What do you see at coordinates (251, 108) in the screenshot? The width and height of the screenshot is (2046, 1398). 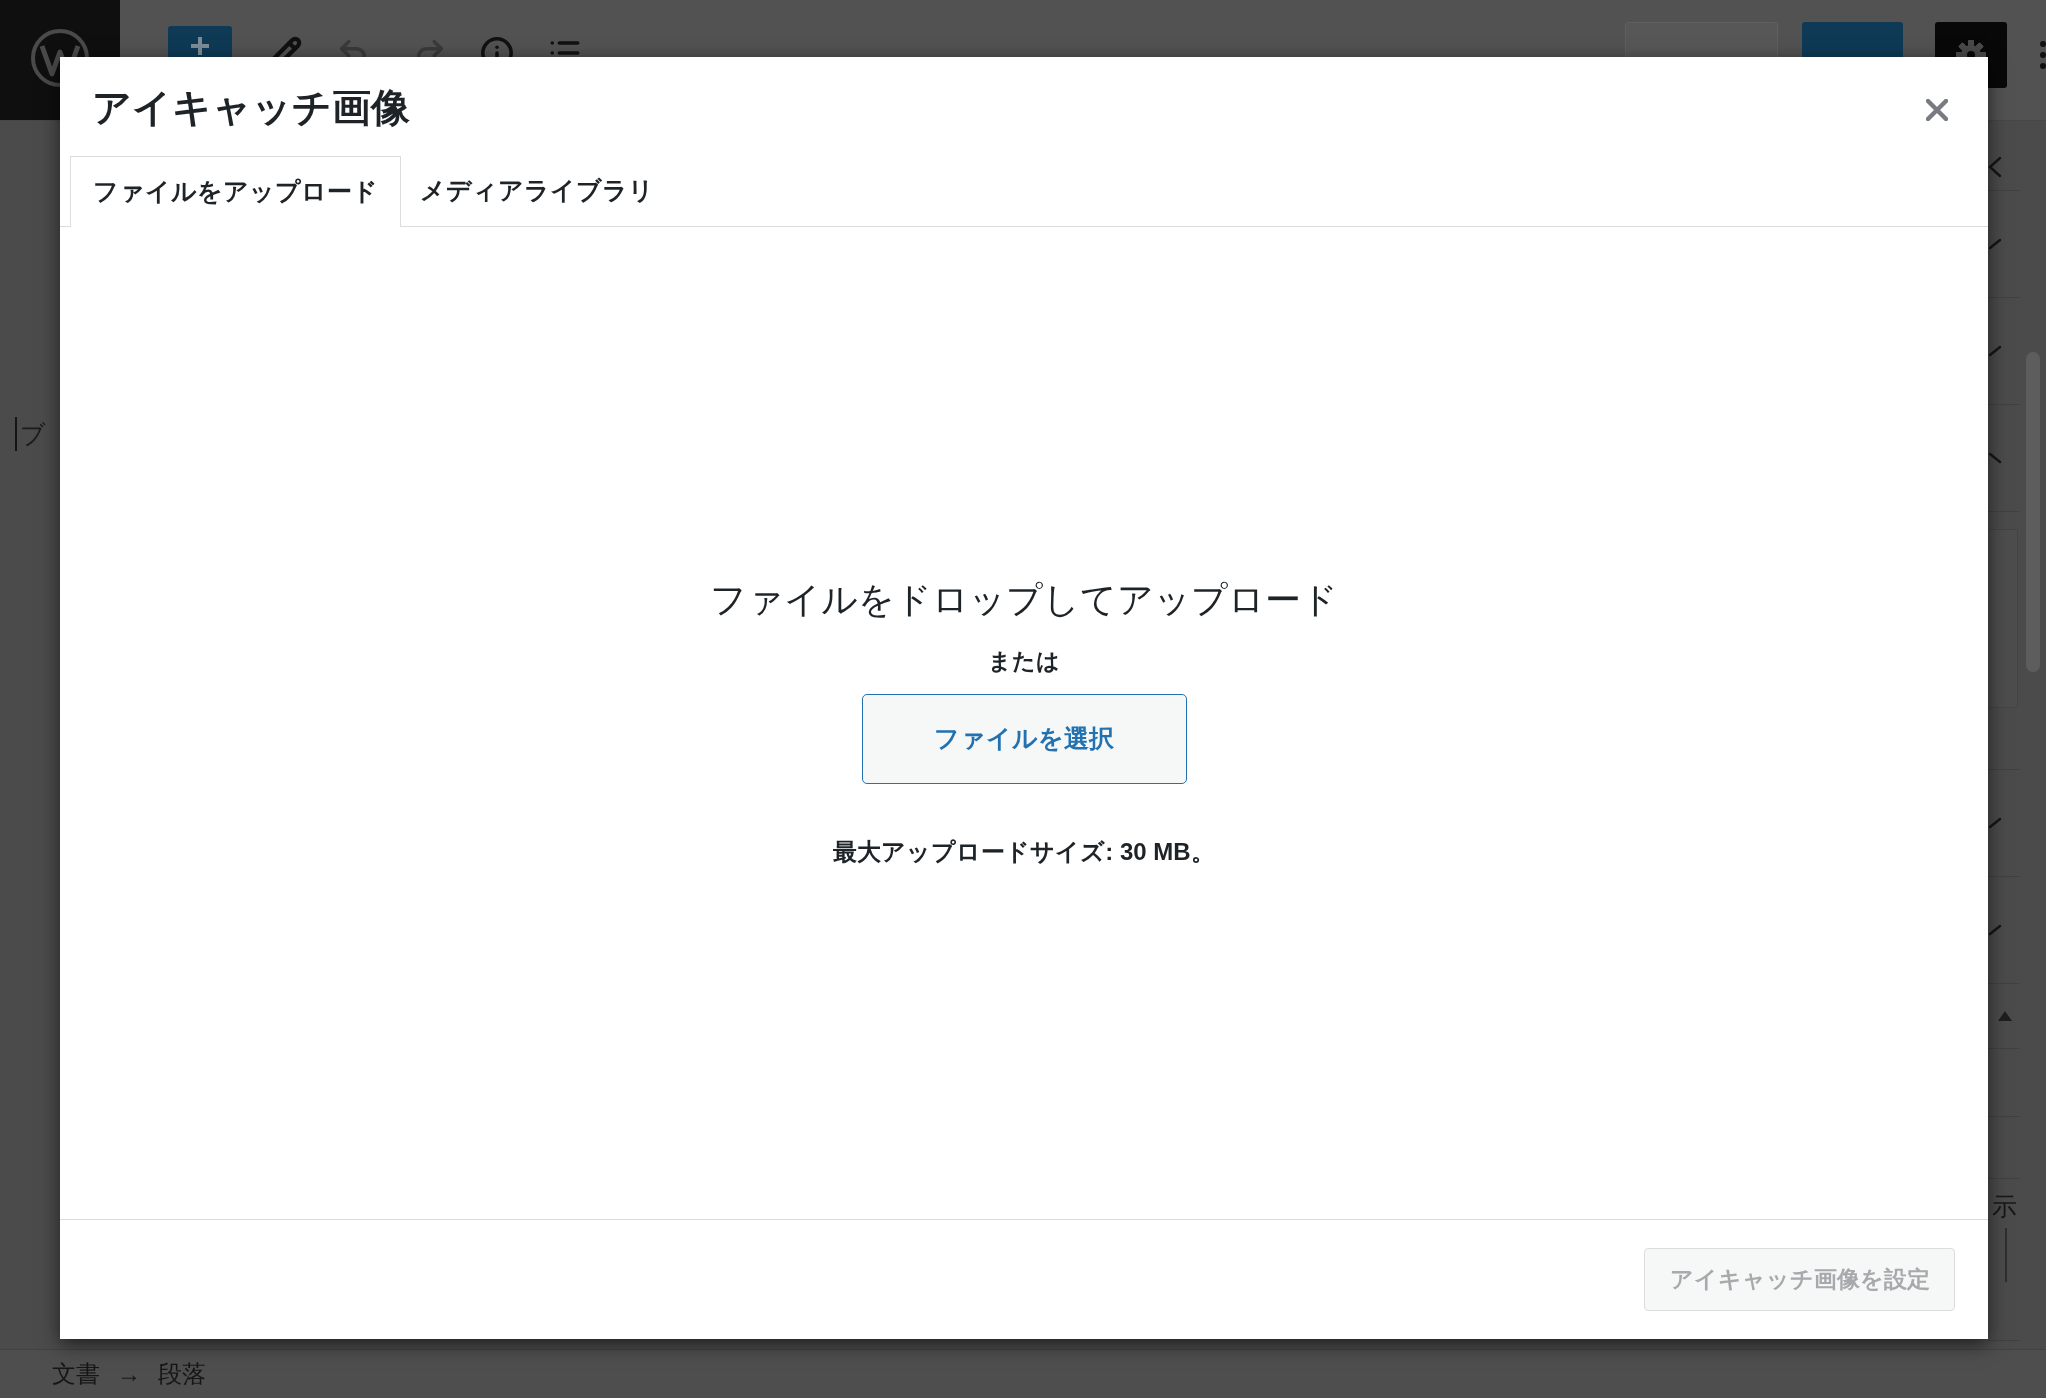 I see `modal-title: アイキャッチ画像` at bounding box center [251, 108].